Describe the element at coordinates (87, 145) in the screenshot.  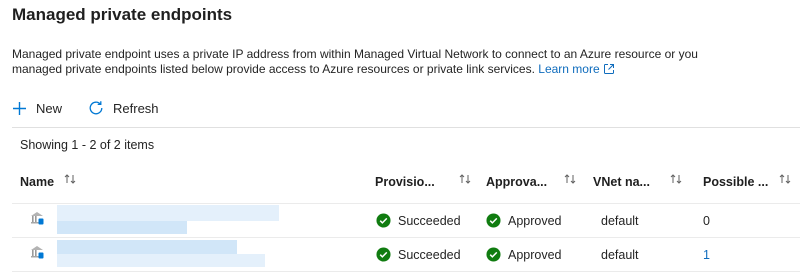
I see `item-count: Showing 1 - 2 of 2 items` at that location.